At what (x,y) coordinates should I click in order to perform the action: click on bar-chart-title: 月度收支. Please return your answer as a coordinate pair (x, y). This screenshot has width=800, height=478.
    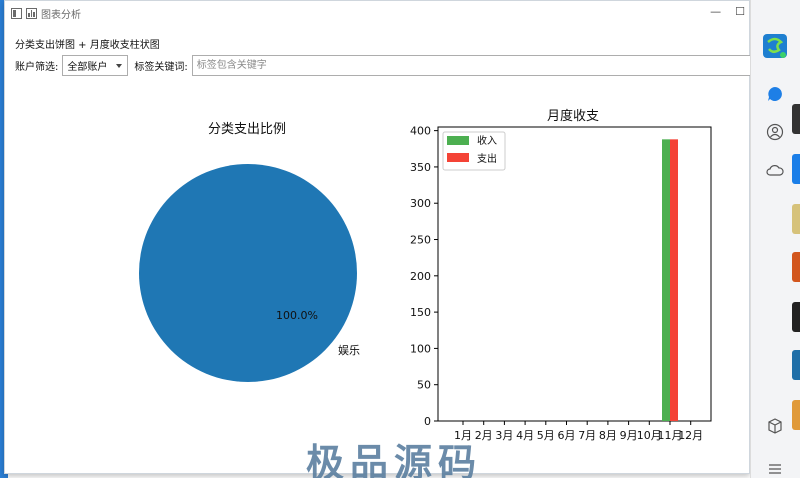
    Looking at the image, I should click on (573, 116).